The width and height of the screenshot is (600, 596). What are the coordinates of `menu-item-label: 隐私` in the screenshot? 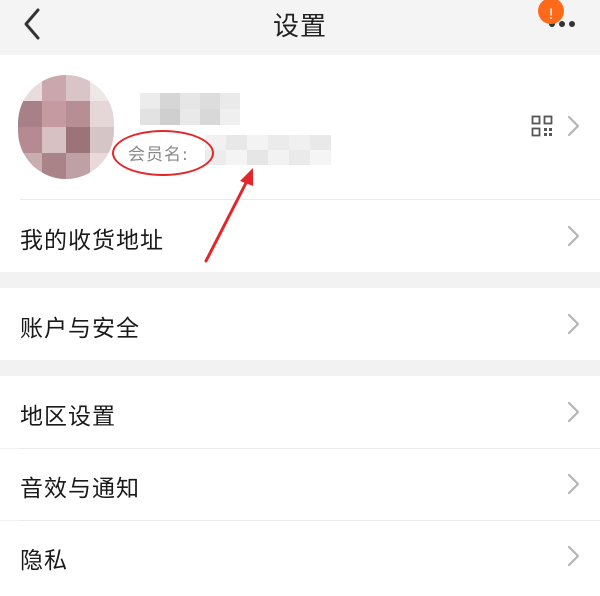 It's located at (44, 561).